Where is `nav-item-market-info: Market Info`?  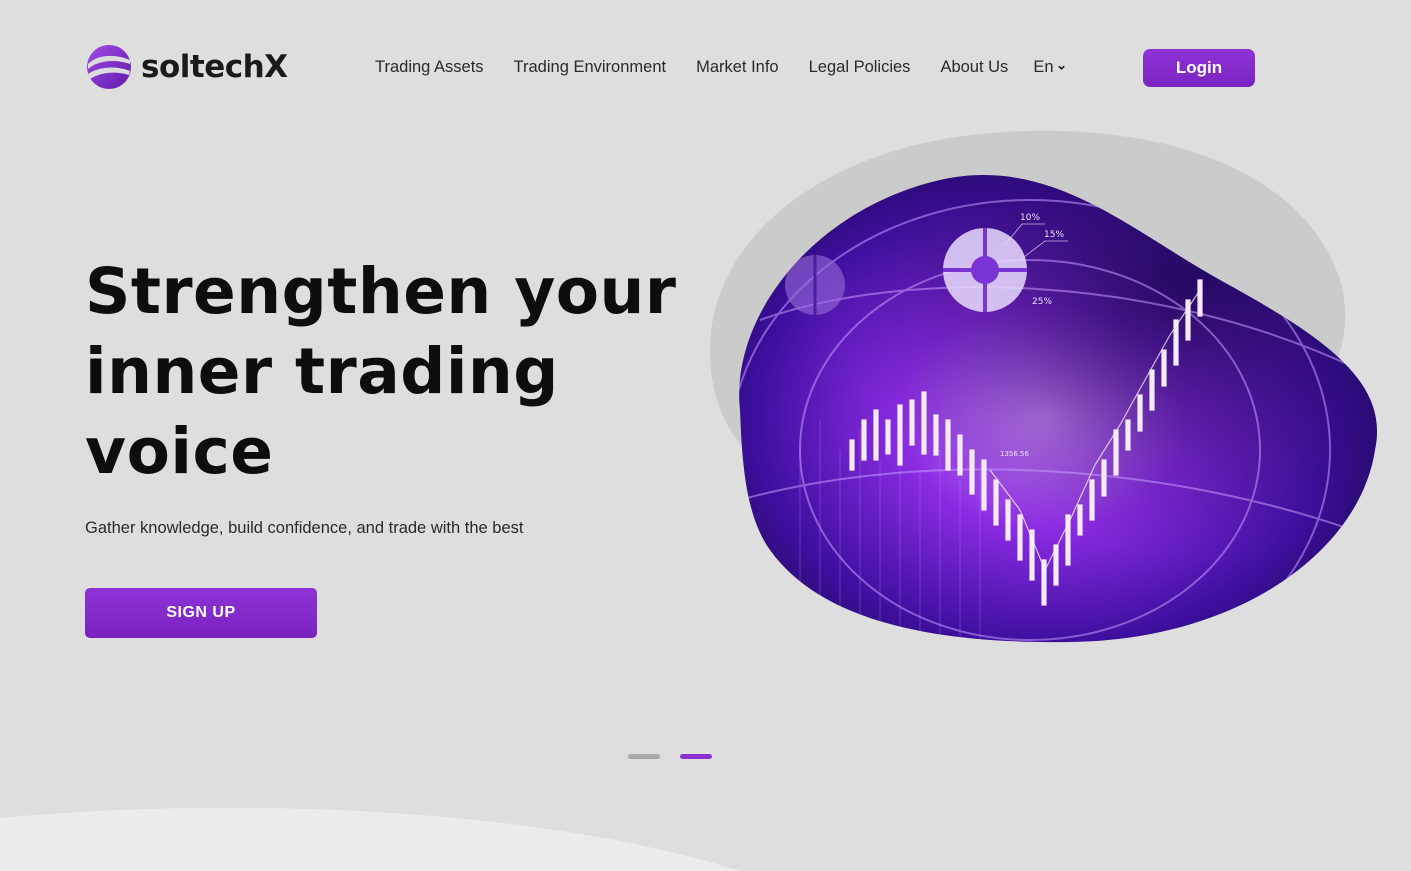 nav-item-market-info: Market Info is located at coordinates (737, 67).